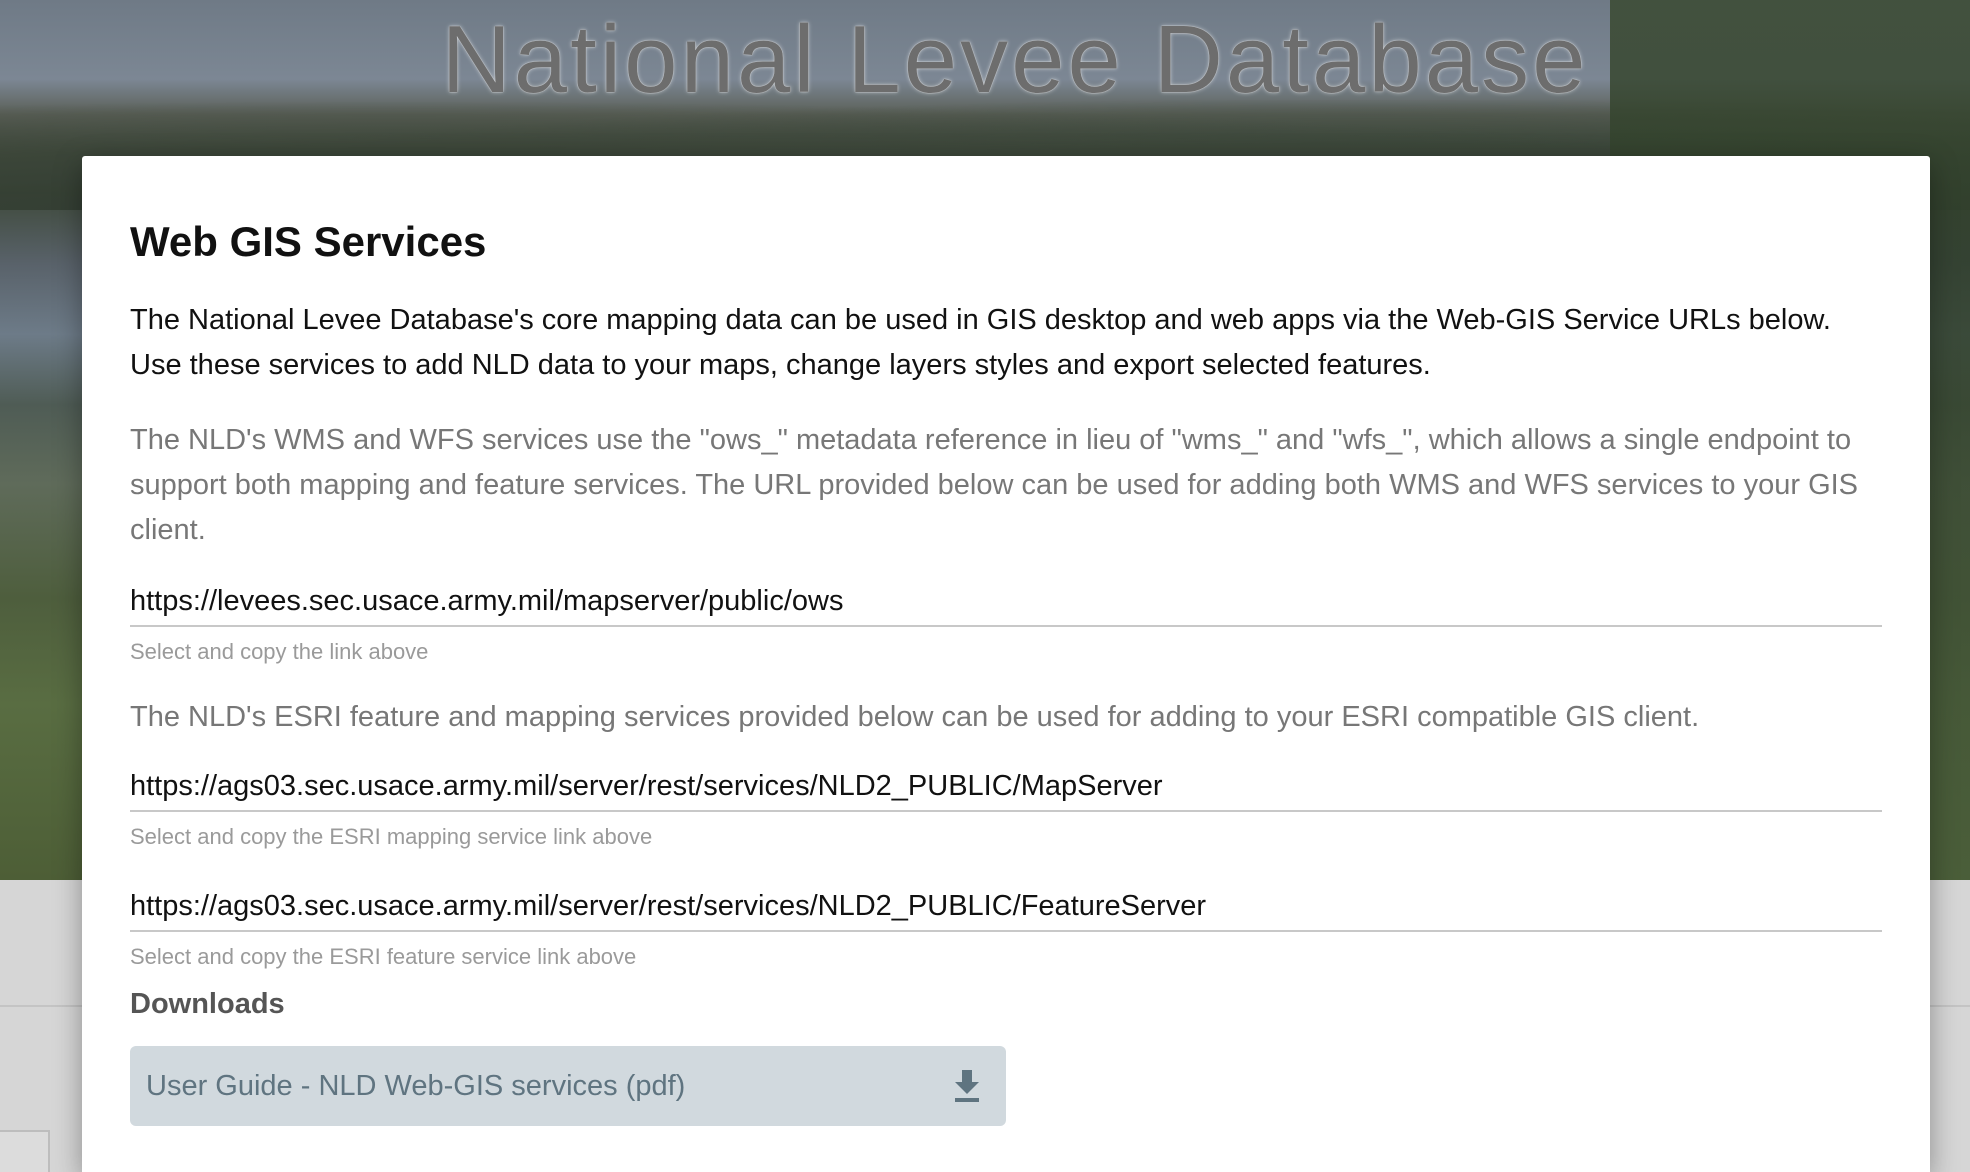  Describe the element at coordinates (416, 1085) in the screenshot. I see `download-button-label: User Guide - NLD Web-GIS services (pdf)` at that location.